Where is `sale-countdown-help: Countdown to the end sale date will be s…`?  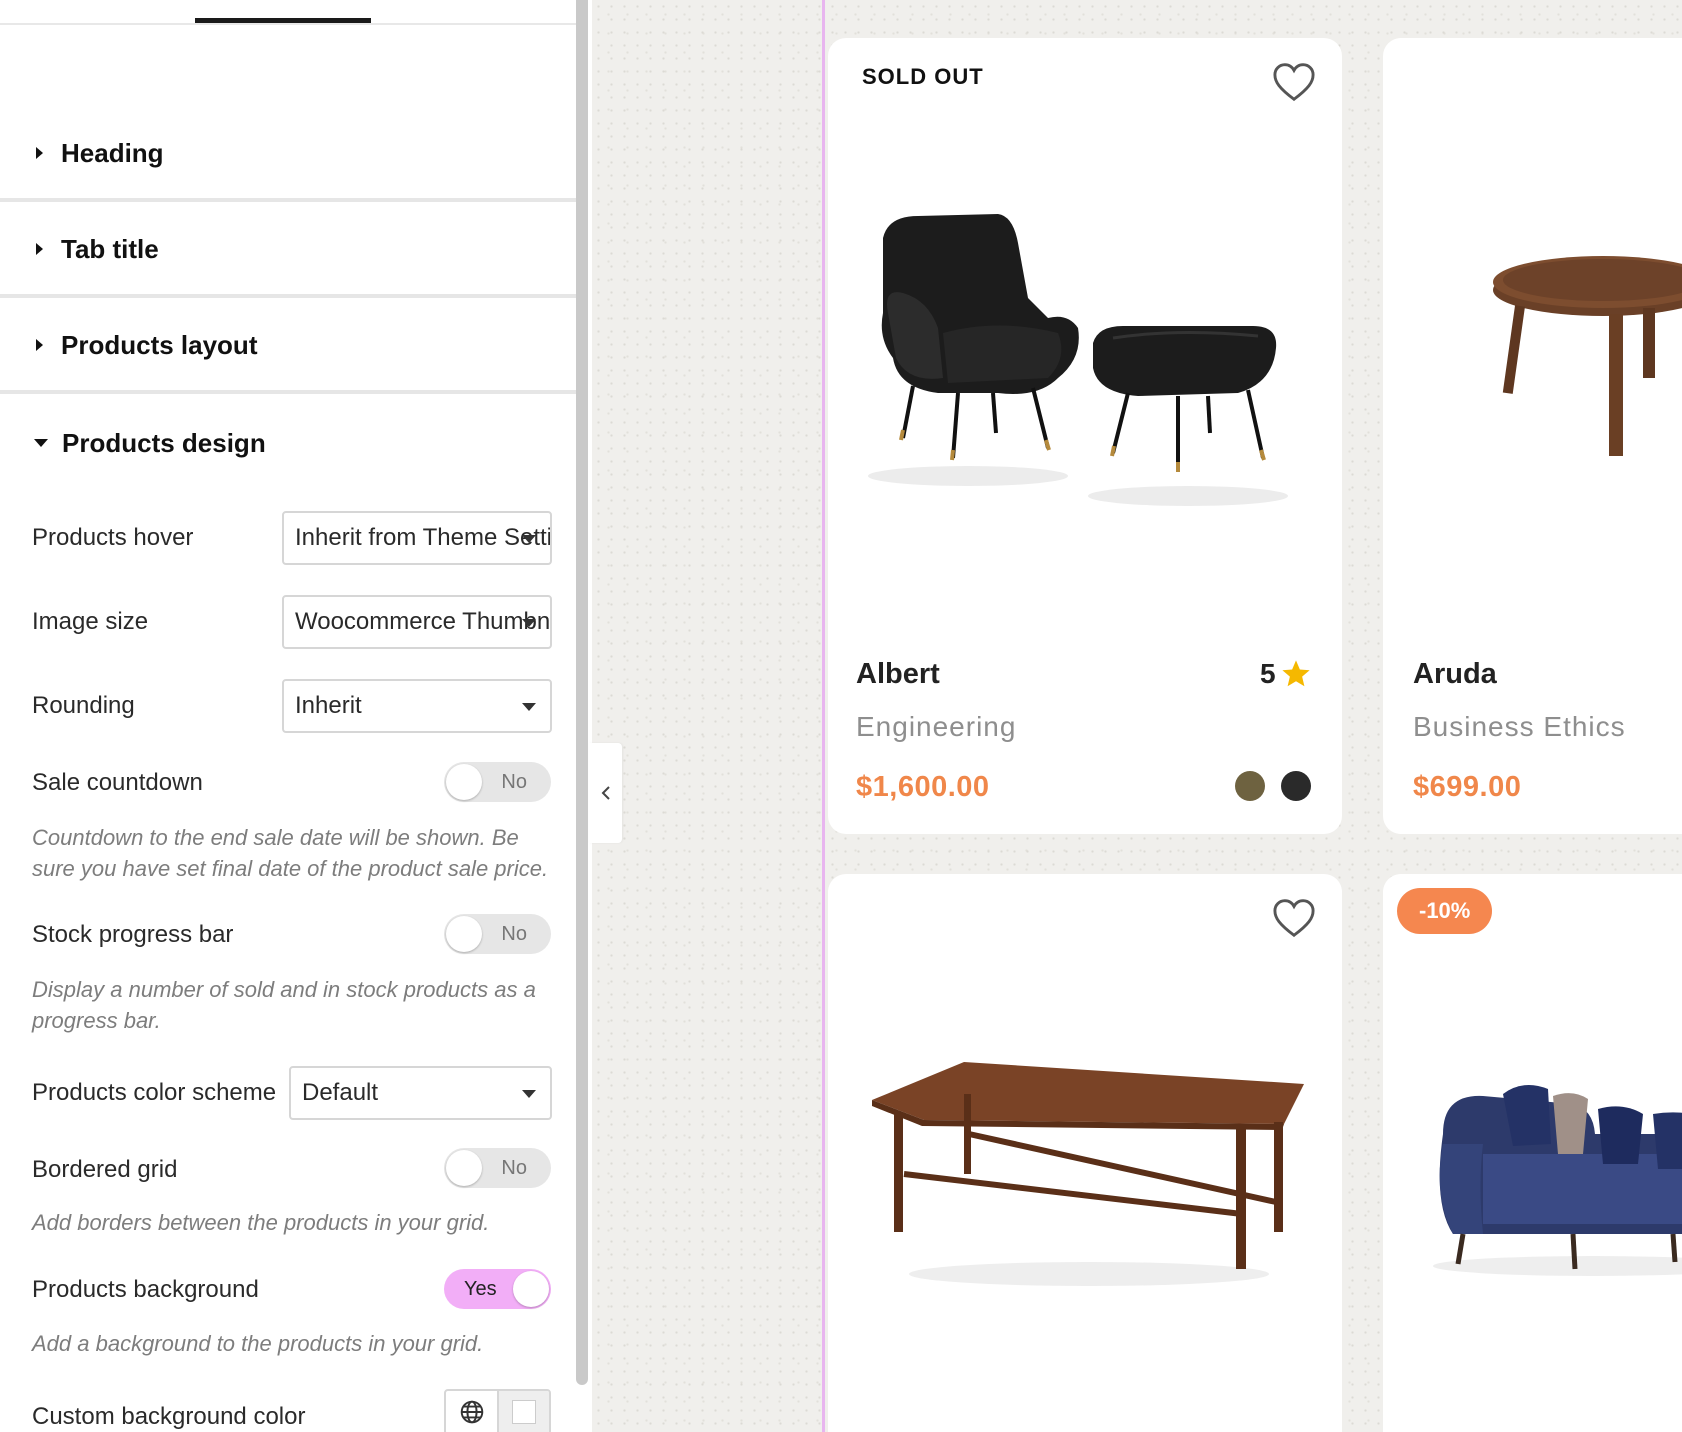 sale-countdown-help: Countdown to the end sale date will be s… is located at coordinates (290, 853).